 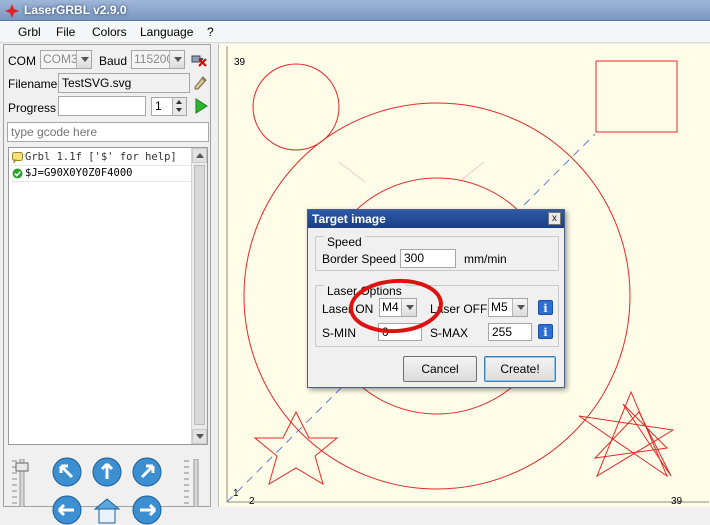 I want to click on jog-home-icon, so click(x=107, y=510).